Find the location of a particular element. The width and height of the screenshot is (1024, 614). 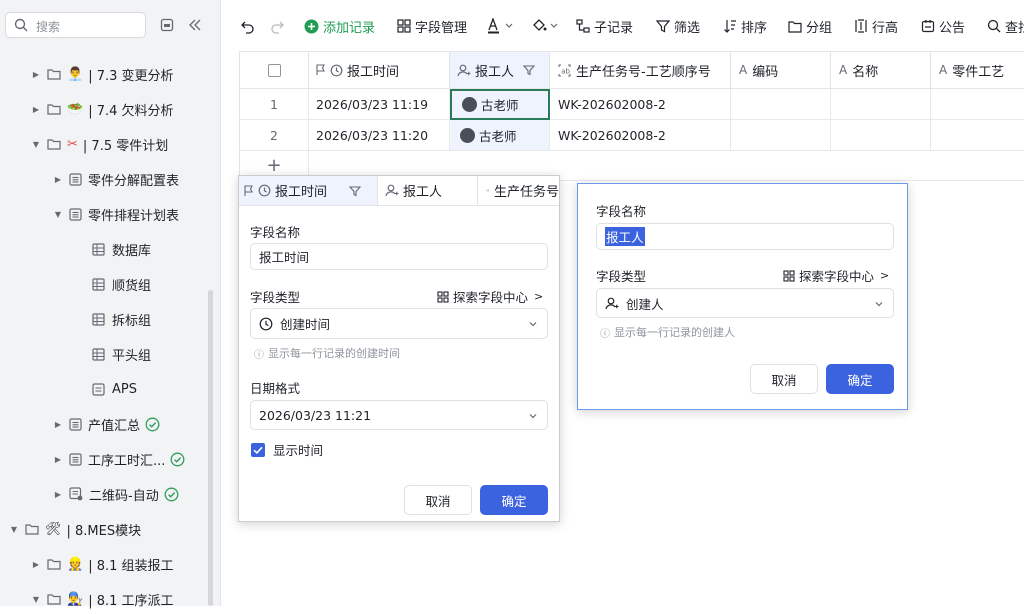

date-format-label: 日期格式 is located at coordinates (275, 388).